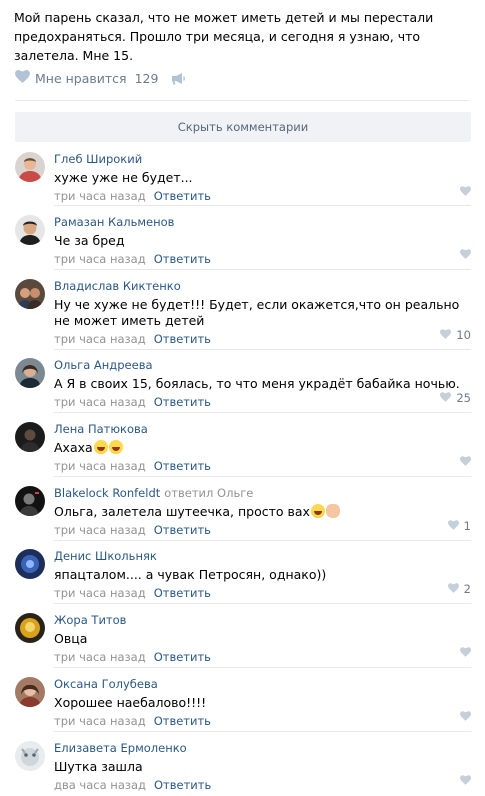 Image resolution: width=485 pixels, height=796 pixels. Describe the element at coordinates (120, 748) in the screenshot. I see `comment-author: Елизавета Ермоленко` at that location.